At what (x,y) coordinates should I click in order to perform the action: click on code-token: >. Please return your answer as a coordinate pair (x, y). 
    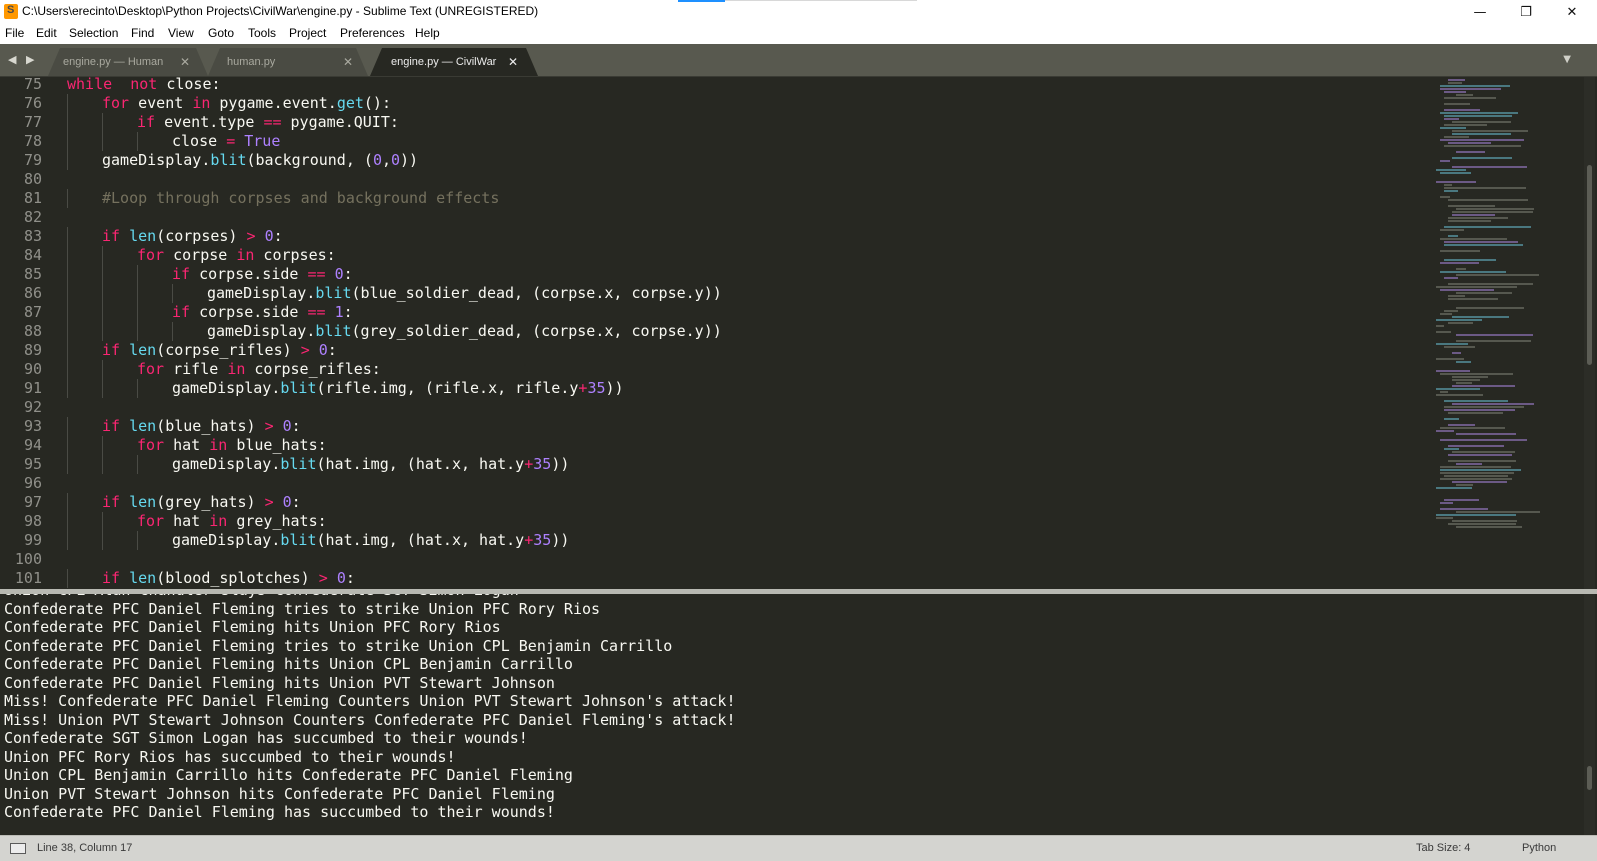
    Looking at the image, I should click on (305, 350).